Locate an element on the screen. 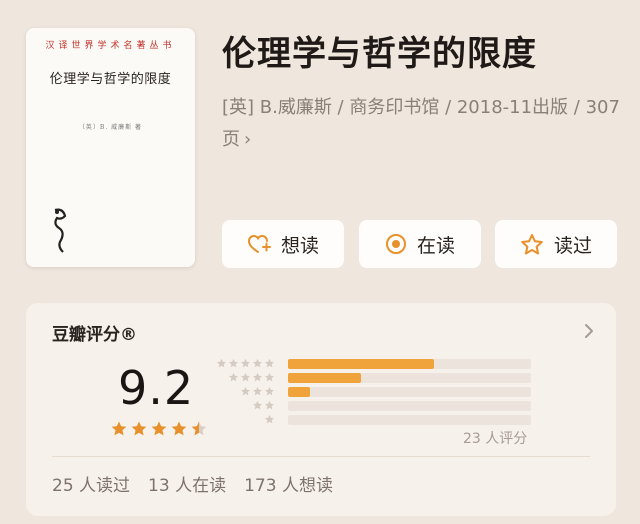  target-icon is located at coordinates (395, 244).